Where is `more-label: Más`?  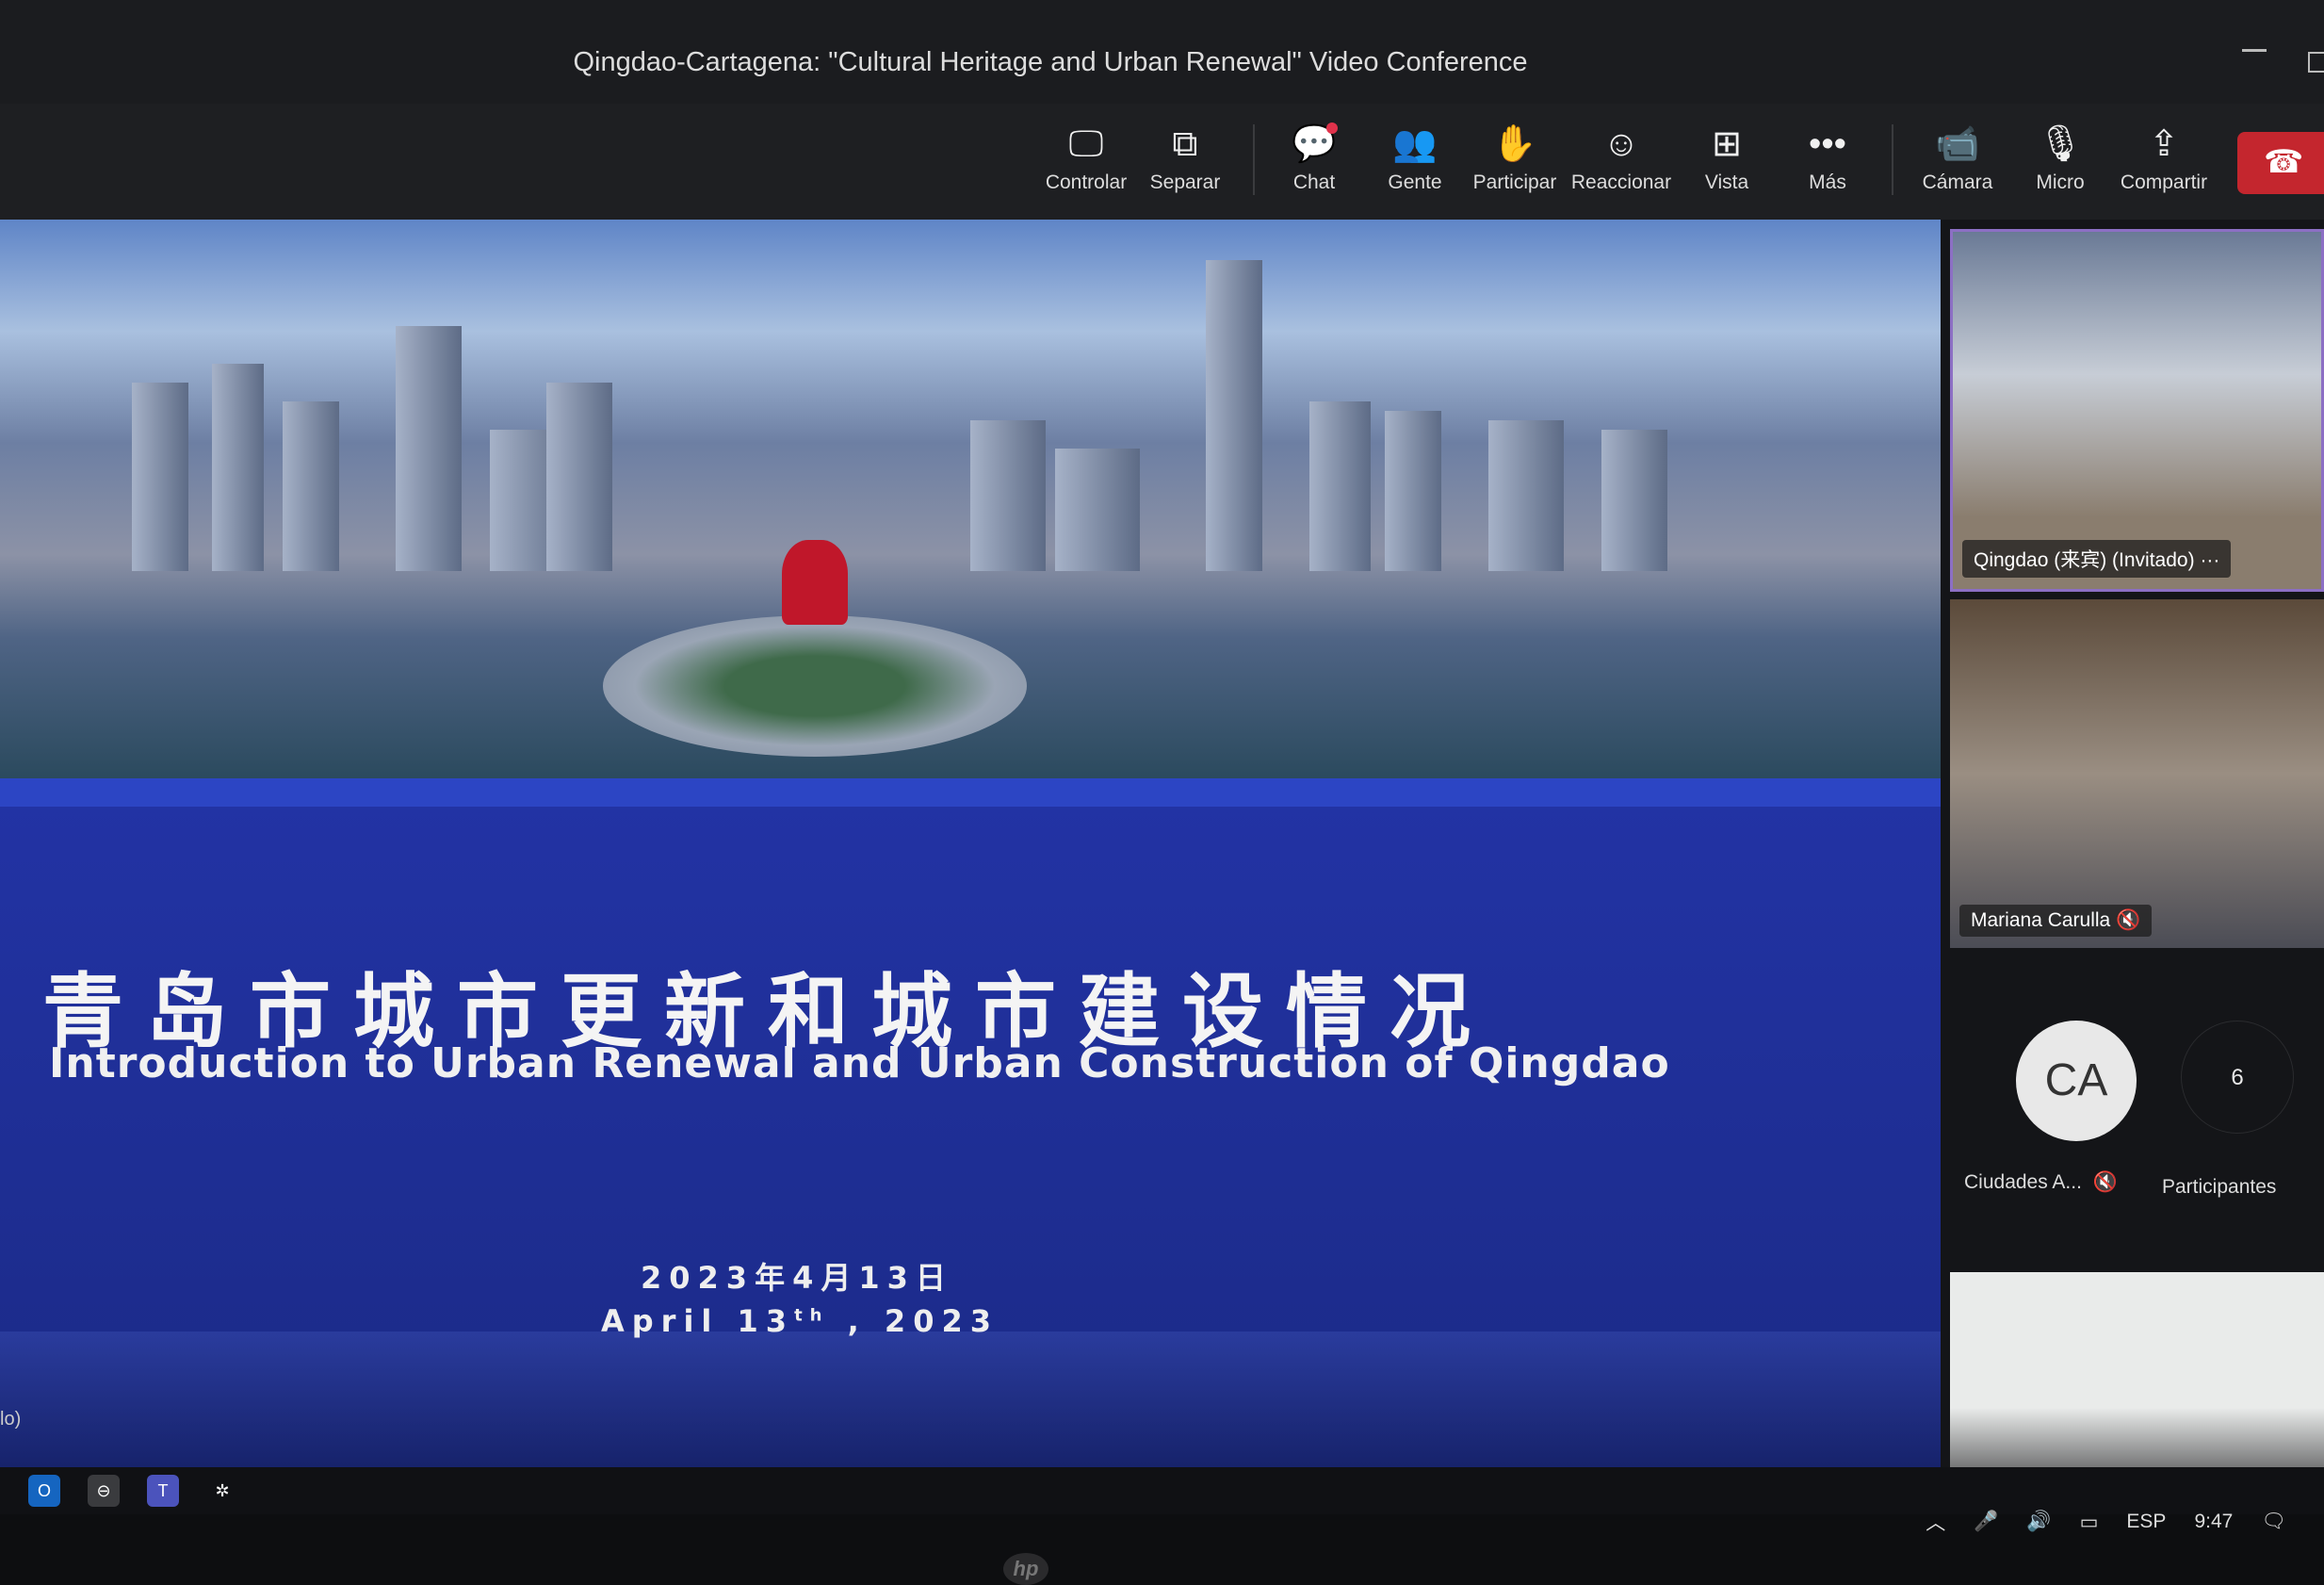 more-label: Más is located at coordinates (1827, 182).